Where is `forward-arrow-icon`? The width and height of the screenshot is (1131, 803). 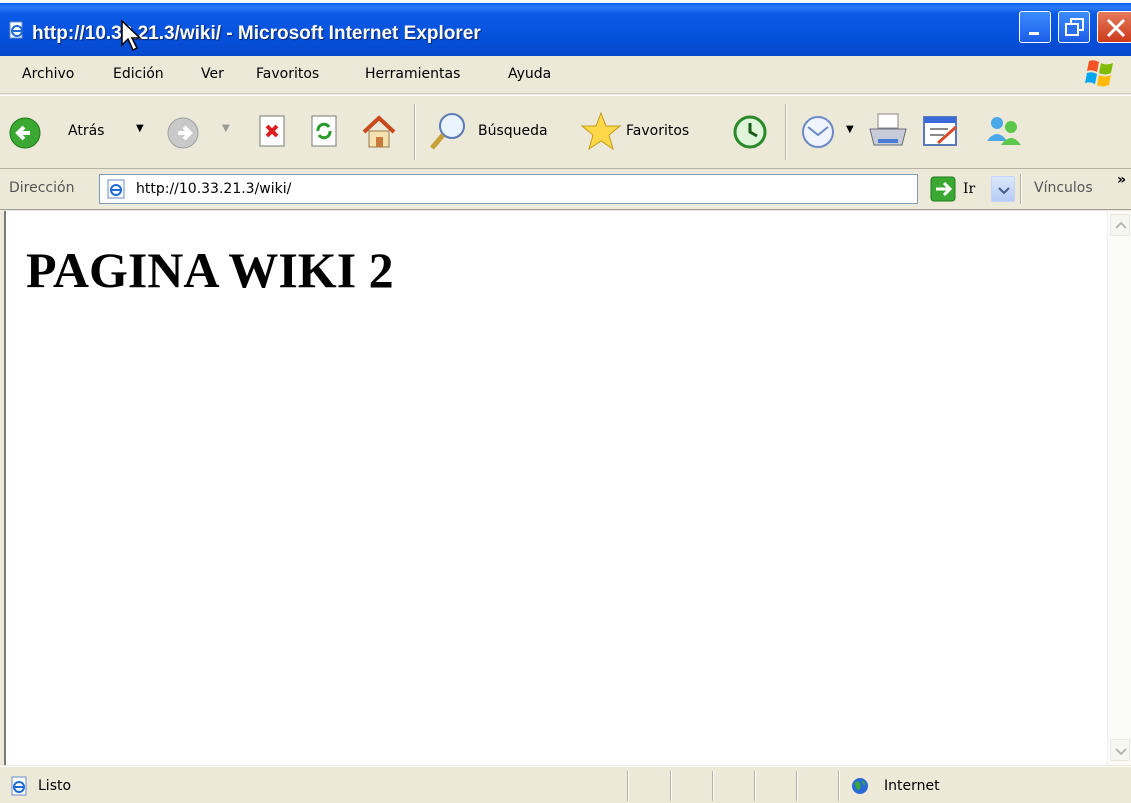
forward-arrow-icon is located at coordinates (183, 133).